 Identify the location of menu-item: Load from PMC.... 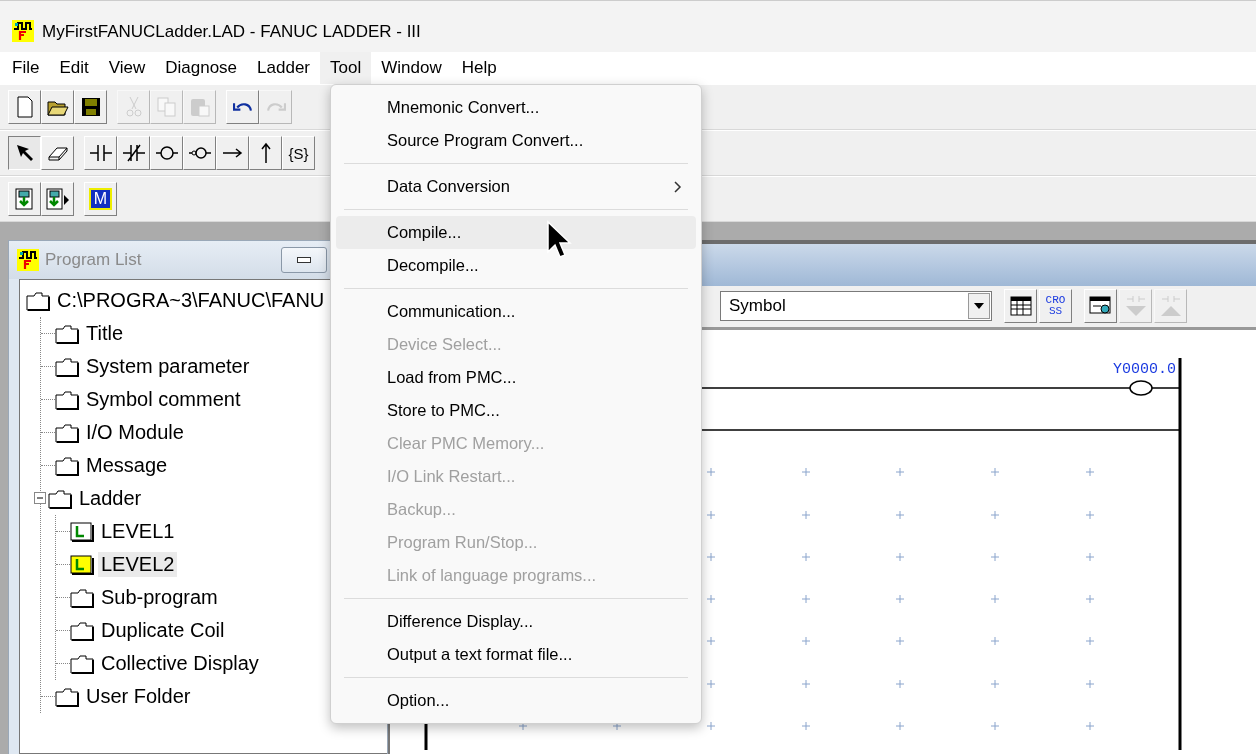
(516, 377).